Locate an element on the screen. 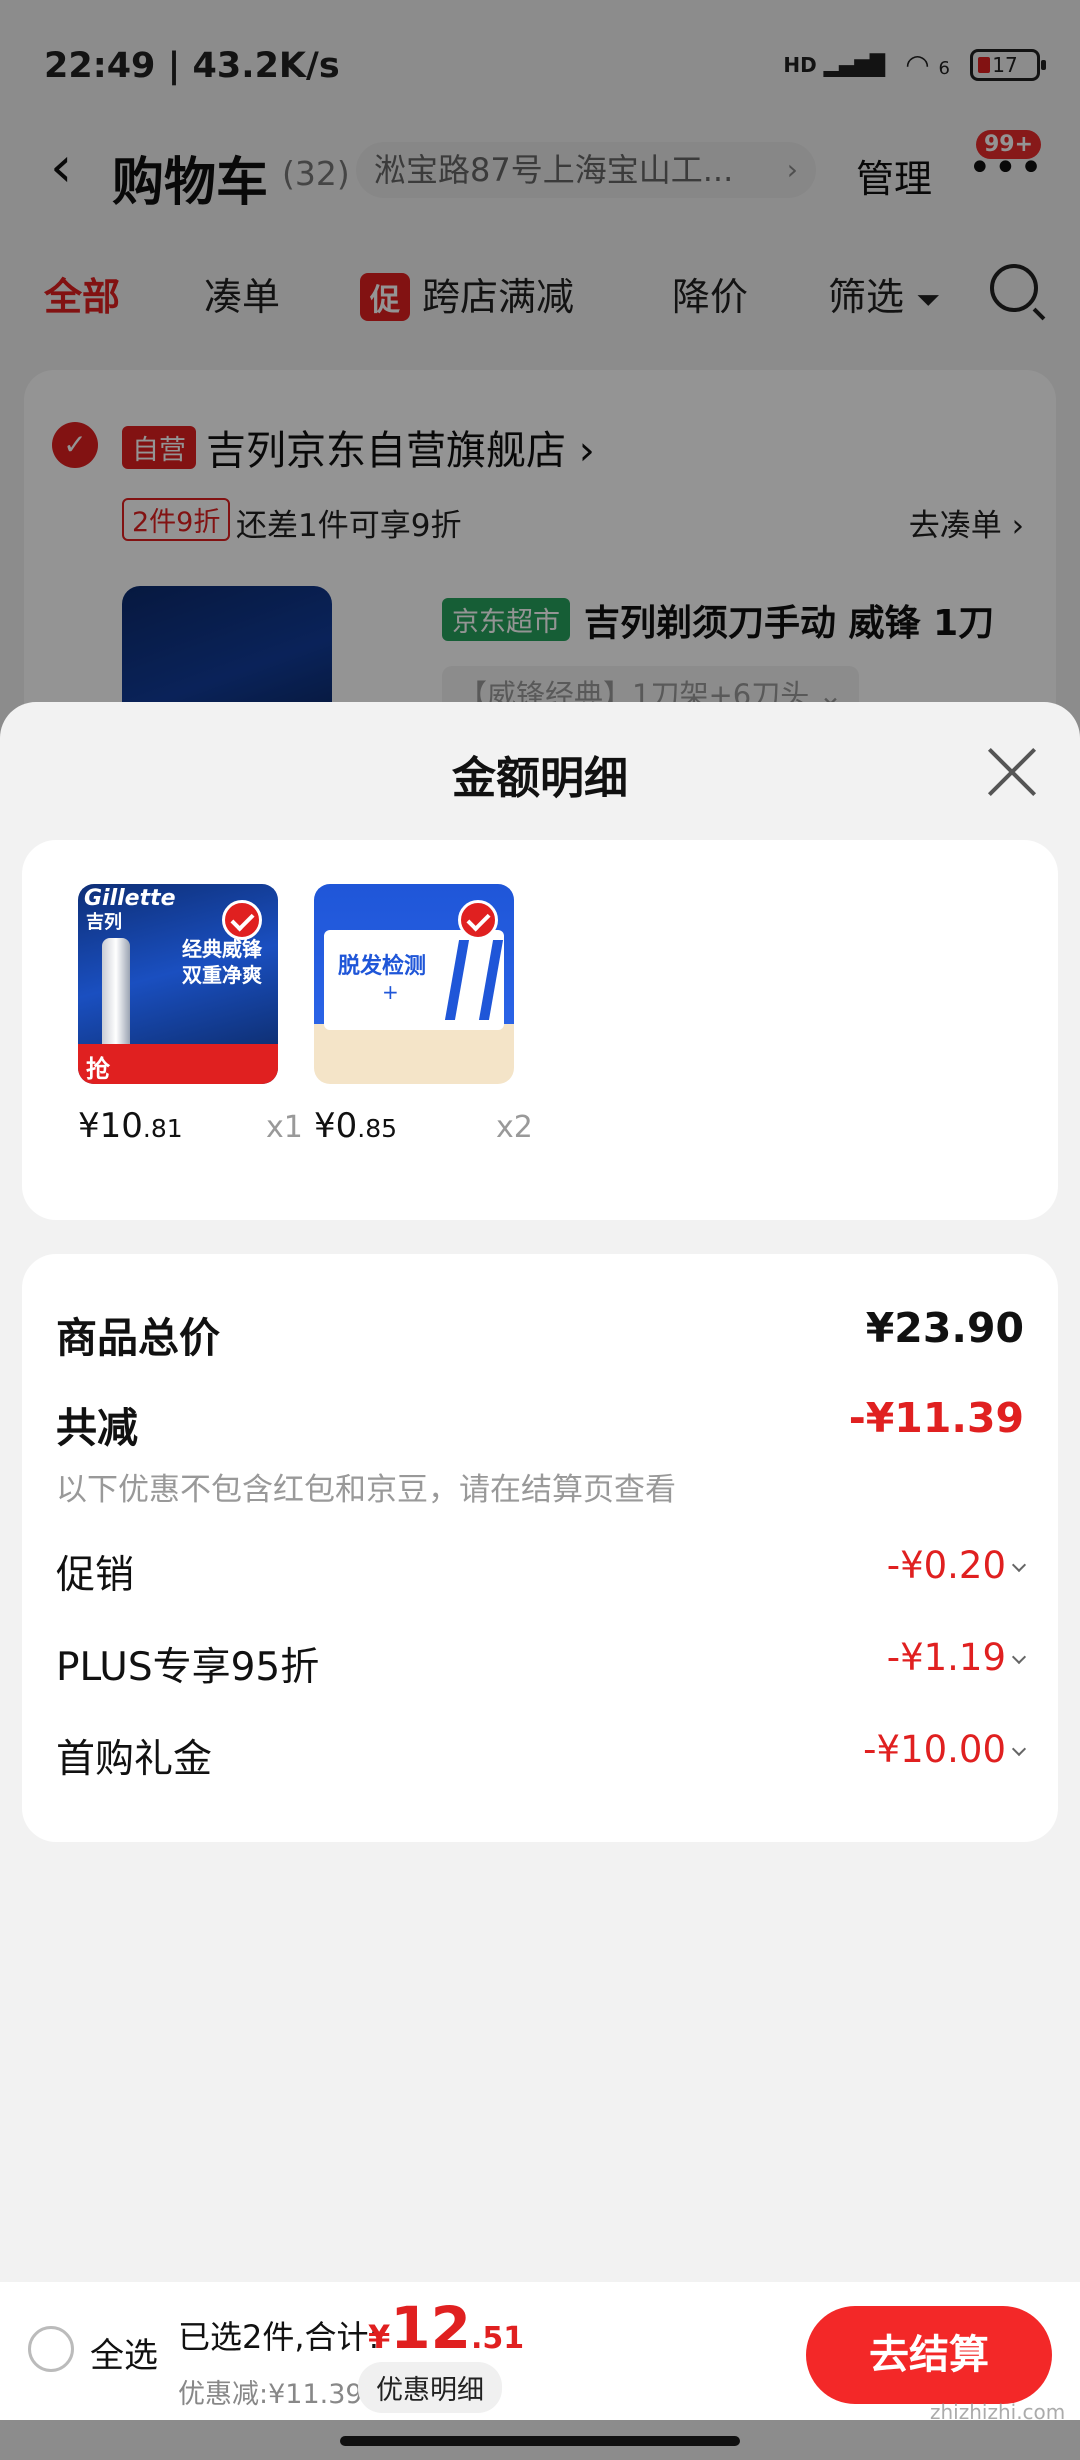  product-image-headline: 经典威锋 双重净爽 is located at coordinates (222, 962).